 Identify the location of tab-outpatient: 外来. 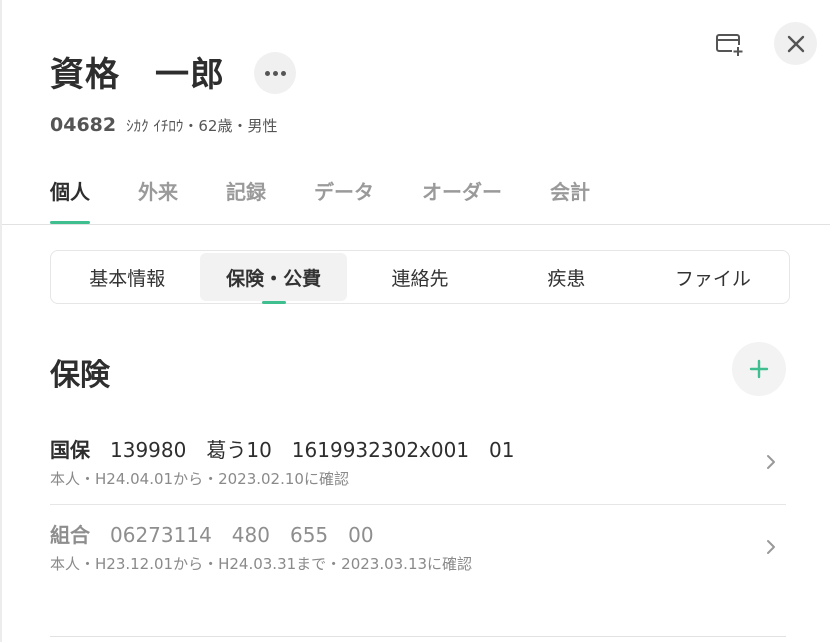
(158, 192).